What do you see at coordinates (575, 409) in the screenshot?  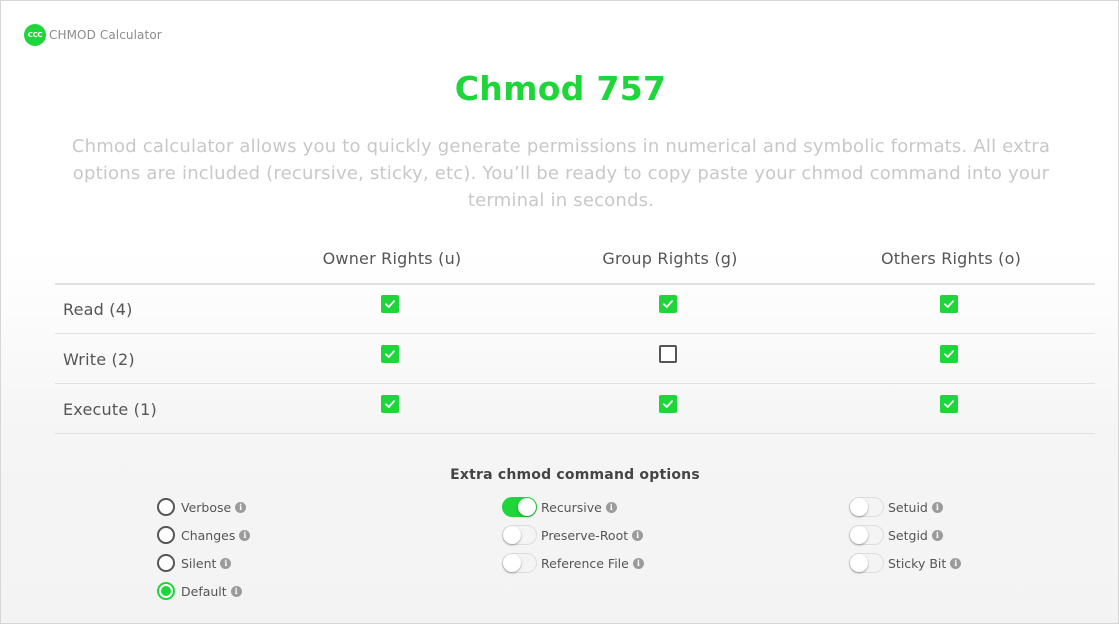 I see `row-execute: Execute (1)` at bounding box center [575, 409].